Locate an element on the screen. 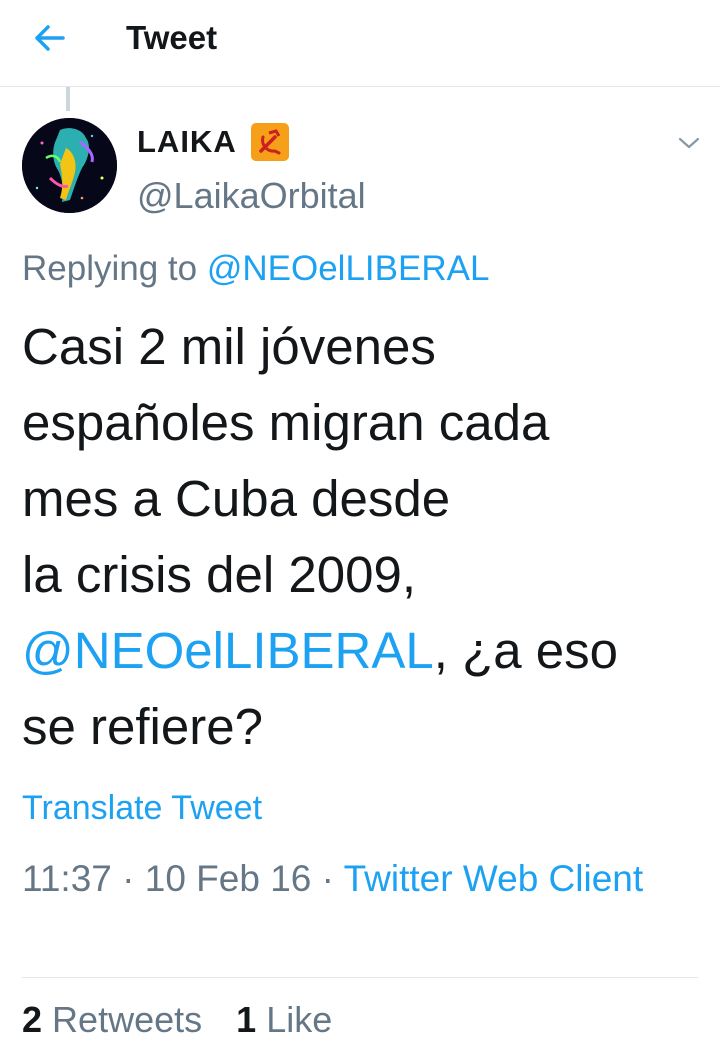 This screenshot has height=1052, width=720. tweet-text-line: españoles migran cada is located at coordinates (286, 422).